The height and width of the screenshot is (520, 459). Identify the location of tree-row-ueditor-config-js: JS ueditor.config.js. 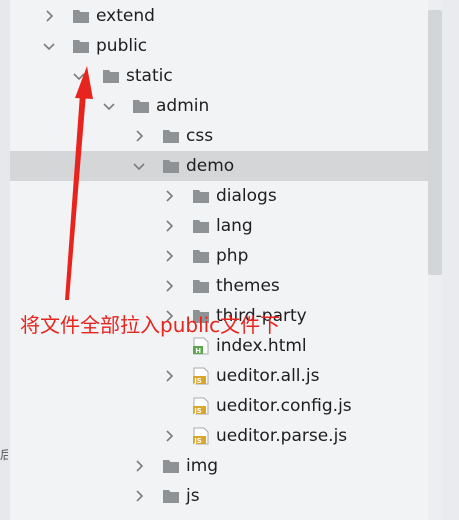
(219, 406).